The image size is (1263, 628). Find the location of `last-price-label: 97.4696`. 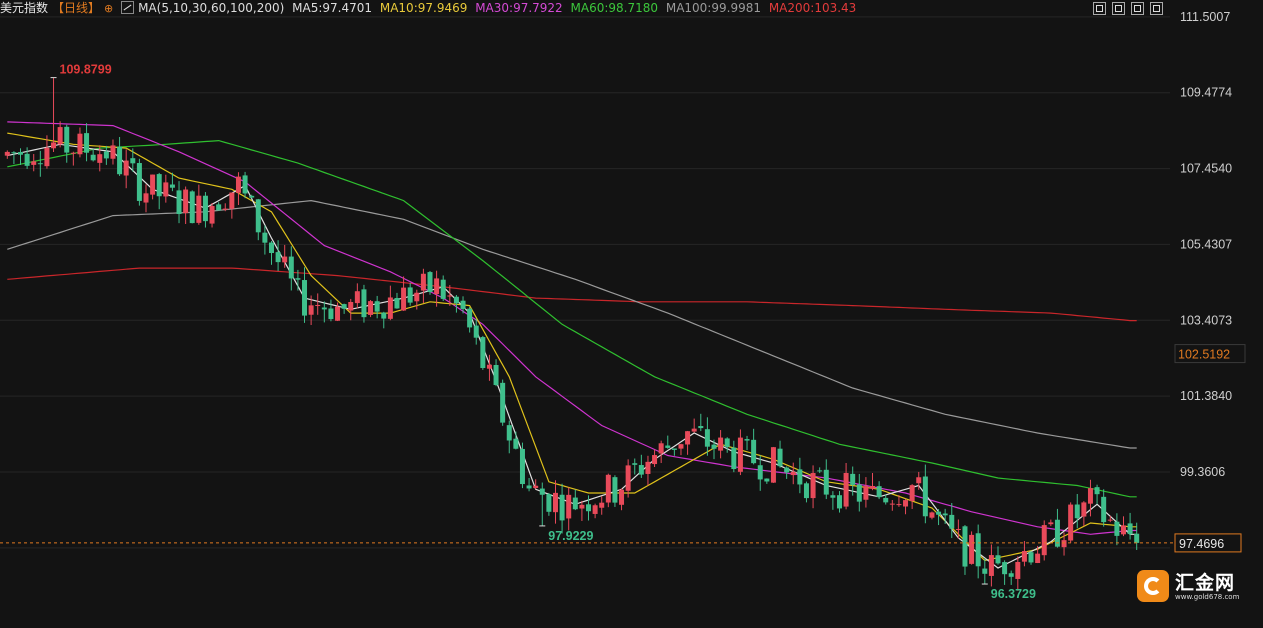

last-price-label: 97.4696 is located at coordinates (1201, 544).